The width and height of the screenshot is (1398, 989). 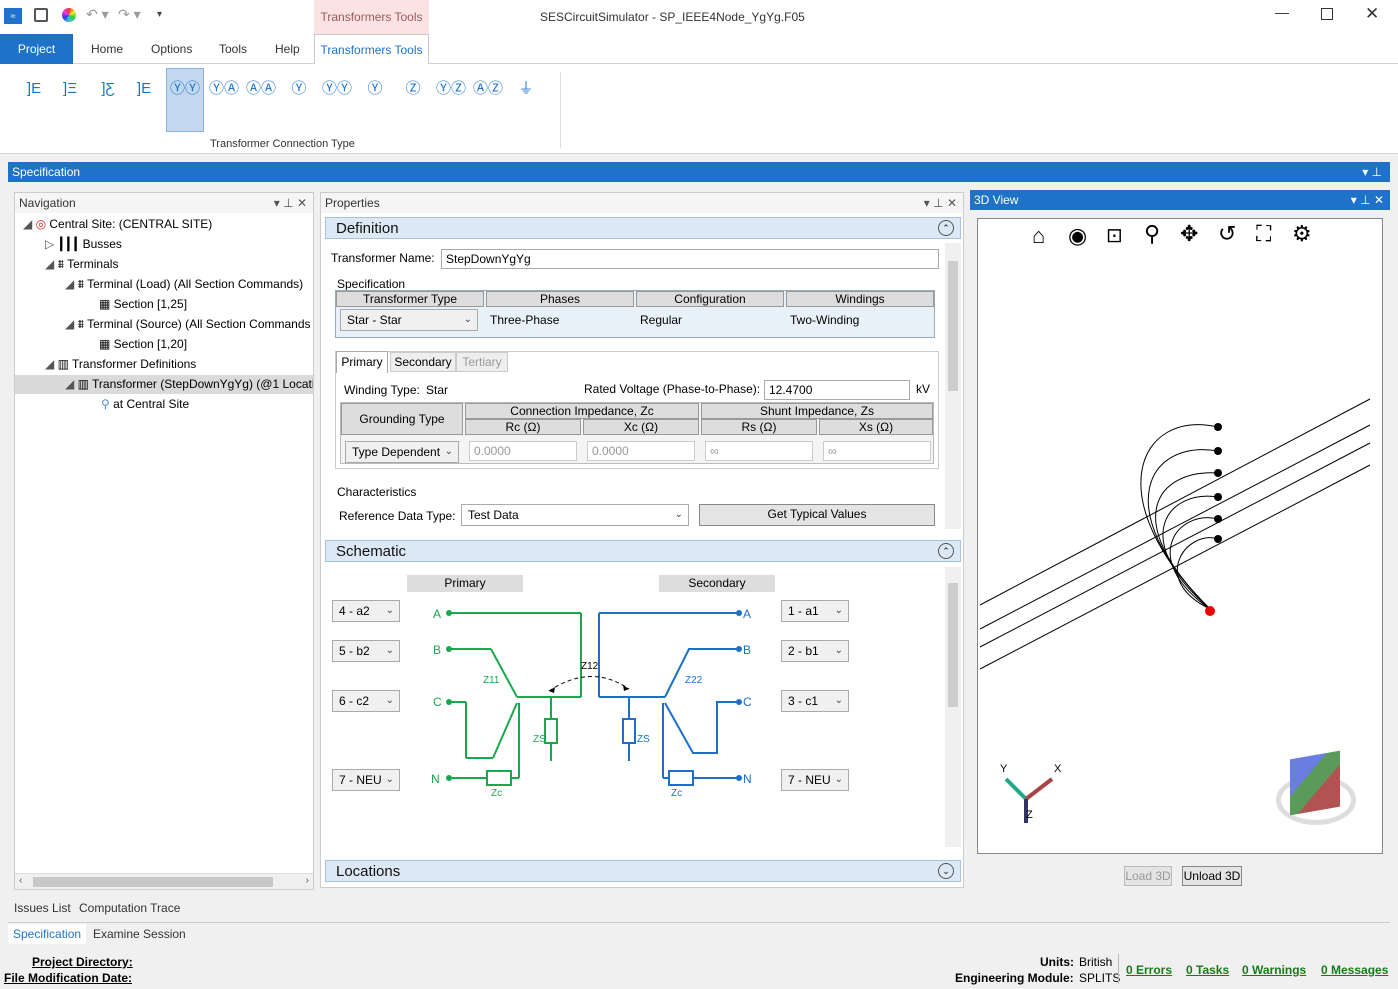 I want to click on units-label: Units:, so click(x=1057, y=962).